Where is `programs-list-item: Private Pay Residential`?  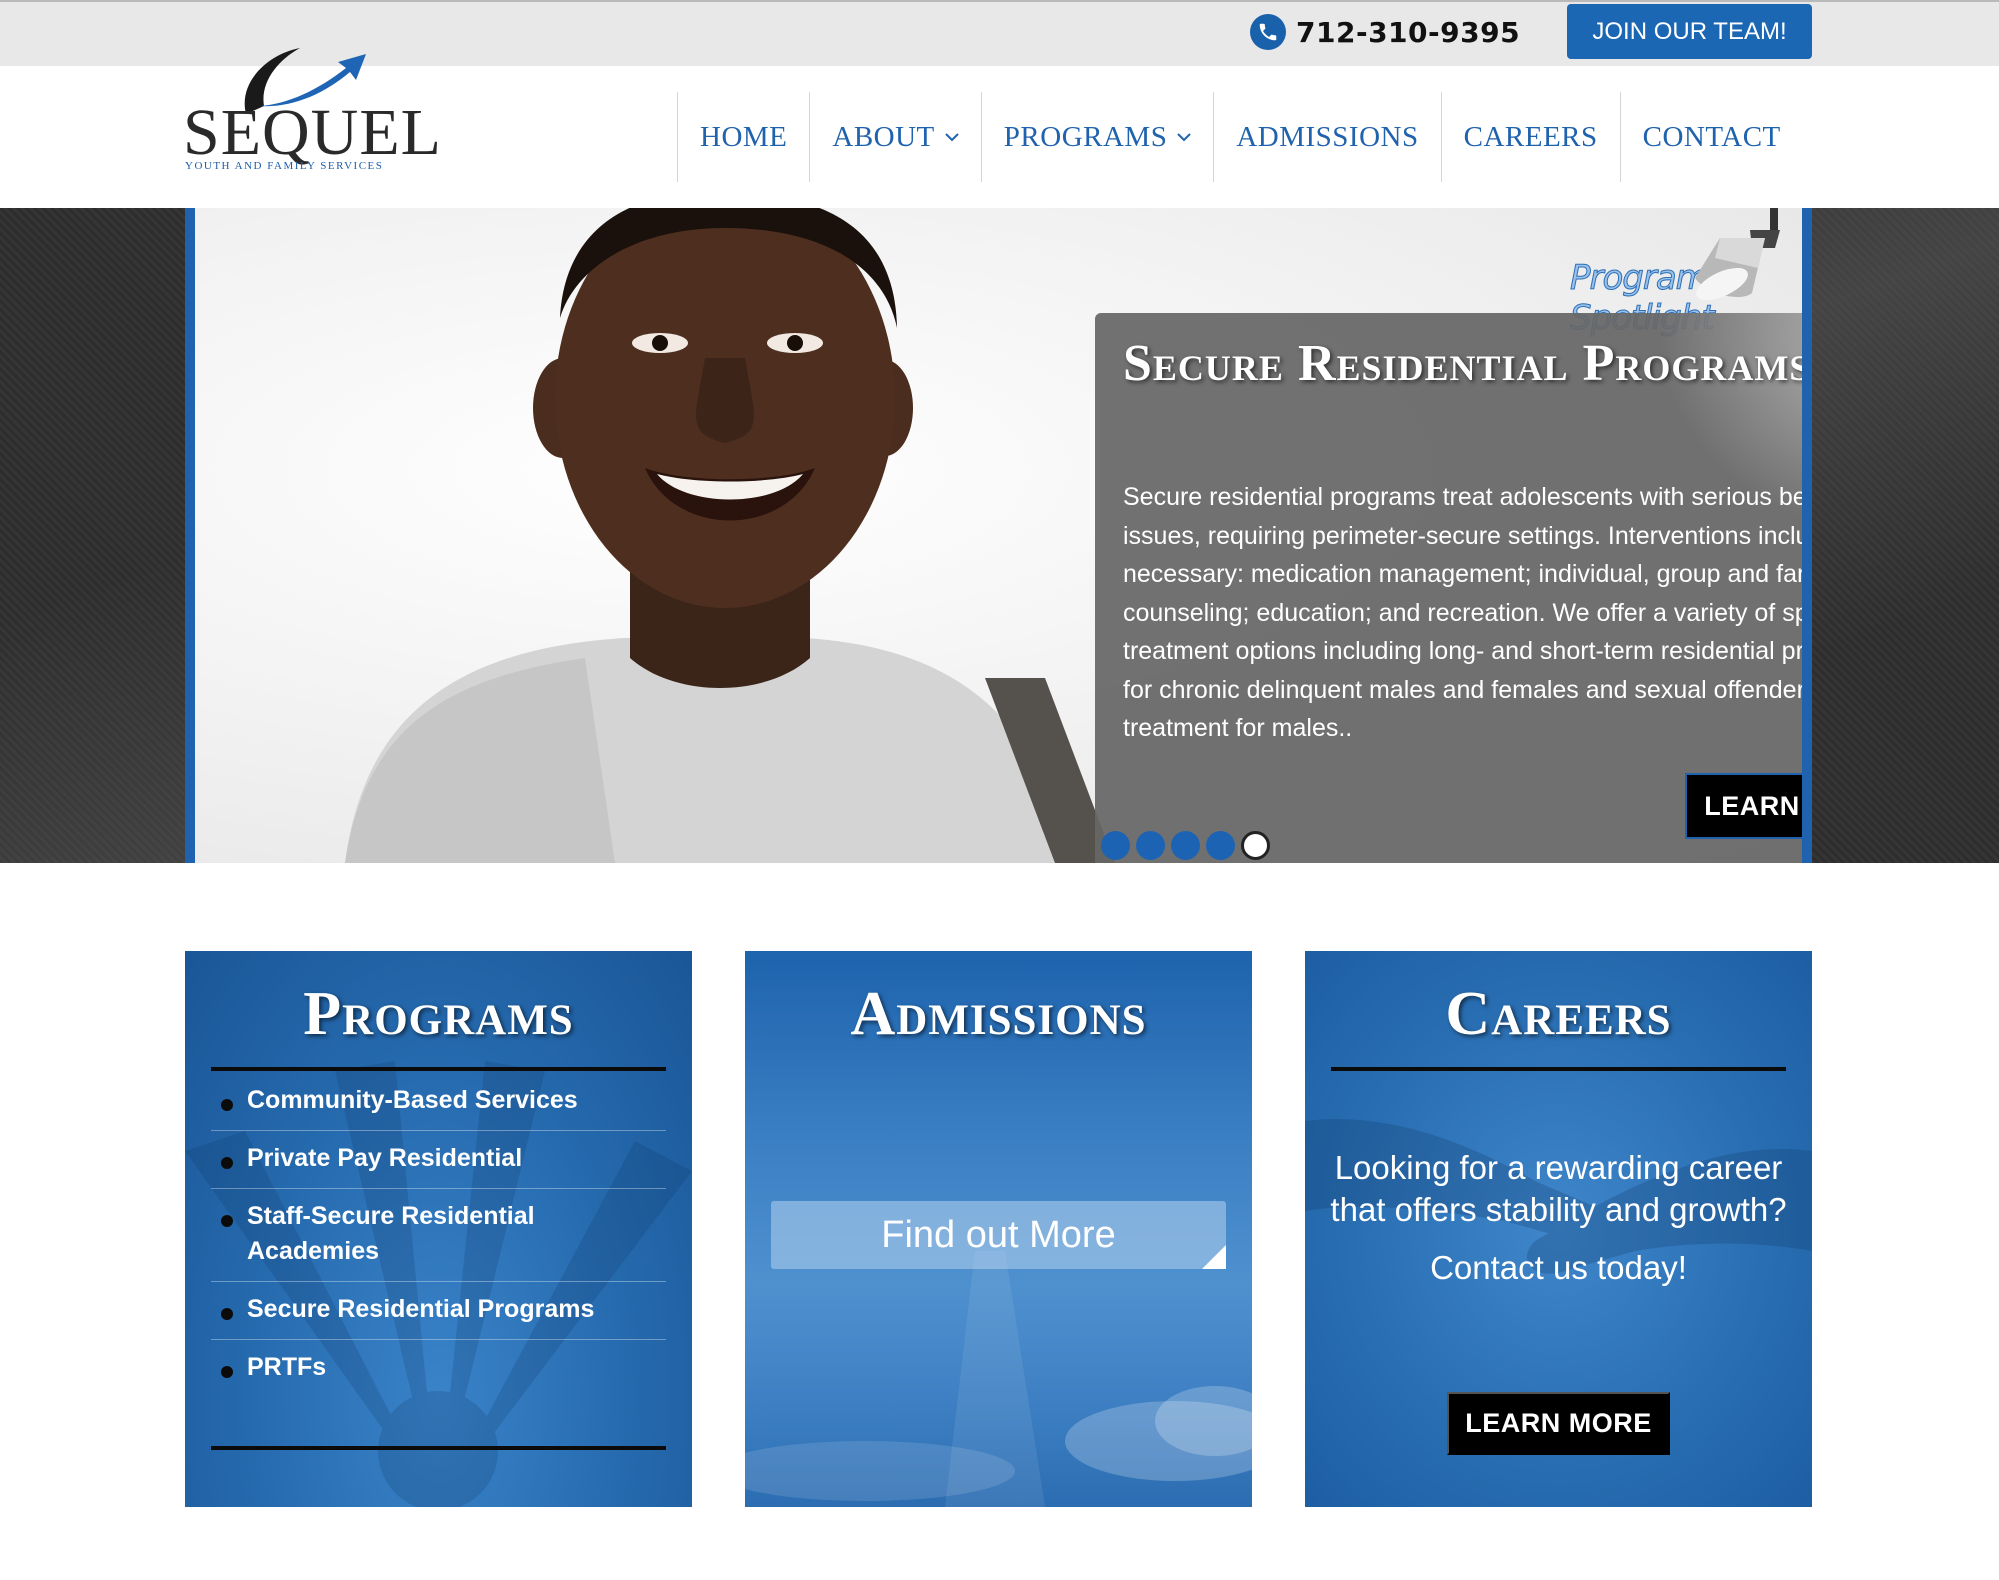
programs-list-item: Private Pay Residential is located at coordinates (438, 1160).